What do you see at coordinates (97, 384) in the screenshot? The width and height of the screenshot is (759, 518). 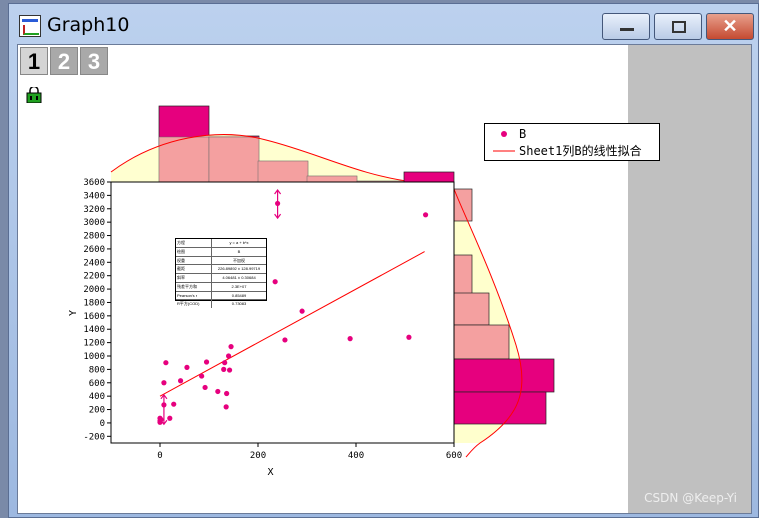 I see `y-tick-label: 600` at bounding box center [97, 384].